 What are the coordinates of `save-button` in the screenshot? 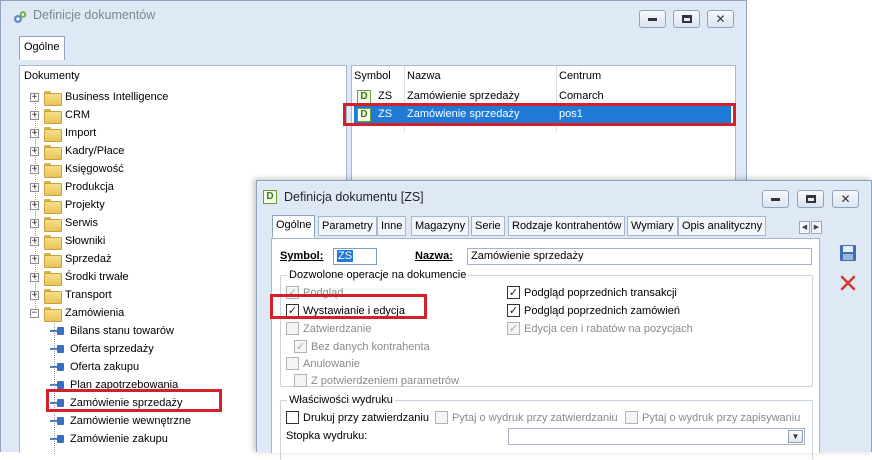 It's located at (848, 253).